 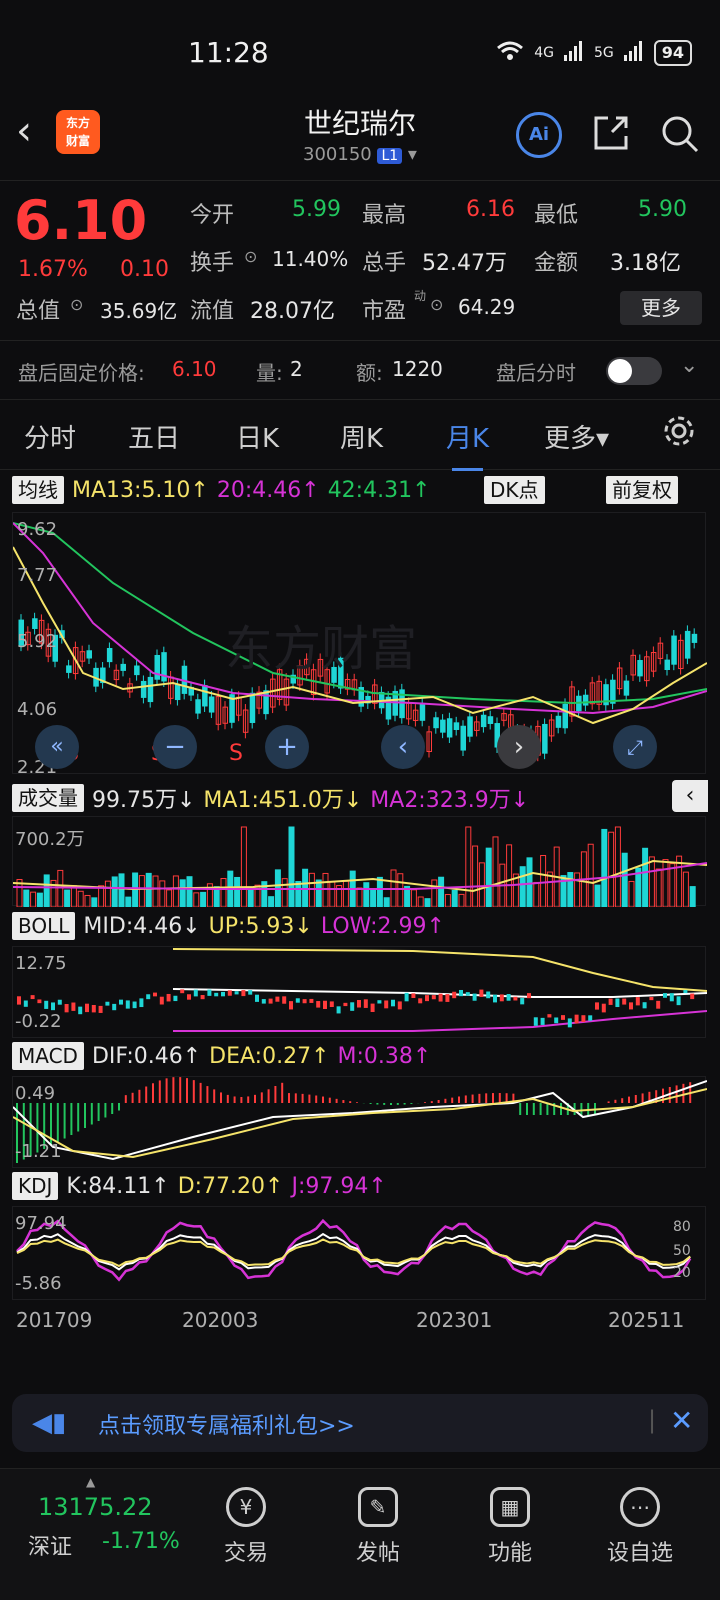 What do you see at coordinates (49, 1423) in the screenshot?
I see `megaphone-icon: ◀▮` at bounding box center [49, 1423].